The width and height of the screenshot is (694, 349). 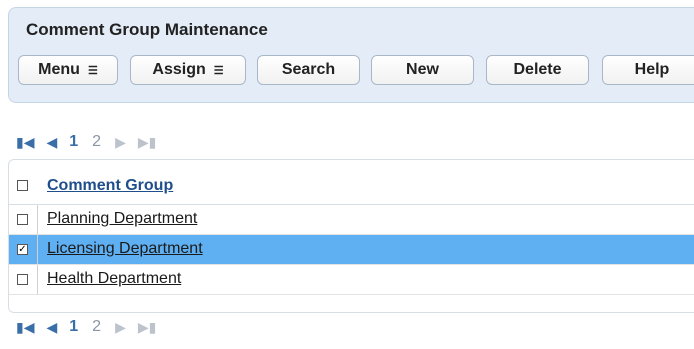 I want to click on assign-button: Assign ☰, so click(x=188, y=70).